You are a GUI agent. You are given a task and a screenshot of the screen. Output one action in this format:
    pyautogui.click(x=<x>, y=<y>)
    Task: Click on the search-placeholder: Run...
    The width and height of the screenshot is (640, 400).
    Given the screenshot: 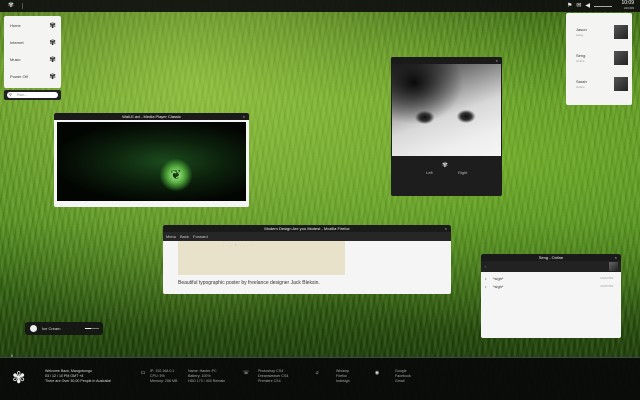 What is the action you would take?
    pyautogui.click(x=22, y=94)
    